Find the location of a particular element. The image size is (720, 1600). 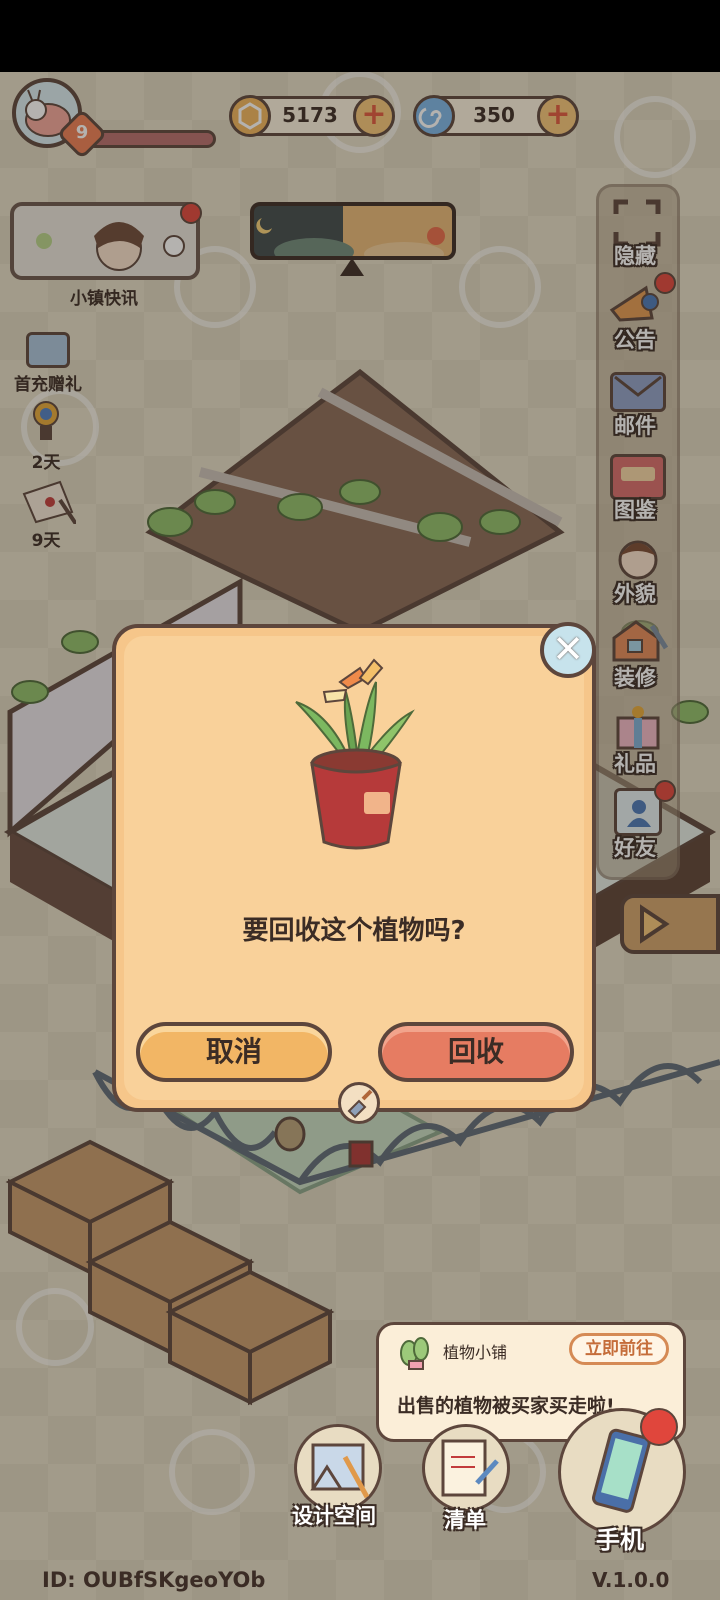

dialog-question: 要回收这个植物吗? is located at coordinates (354, 931).